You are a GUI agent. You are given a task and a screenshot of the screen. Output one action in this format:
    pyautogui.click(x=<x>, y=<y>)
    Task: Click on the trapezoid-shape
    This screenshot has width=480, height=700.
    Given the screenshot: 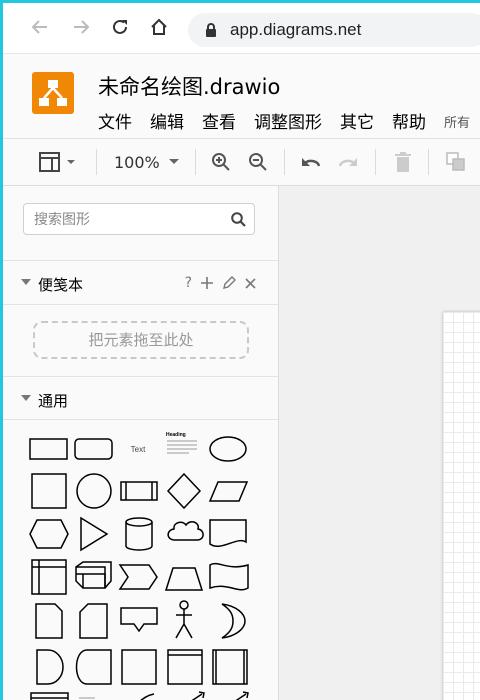 What is the action you would take?
    pyautogui.click(x=184, y=579)
    